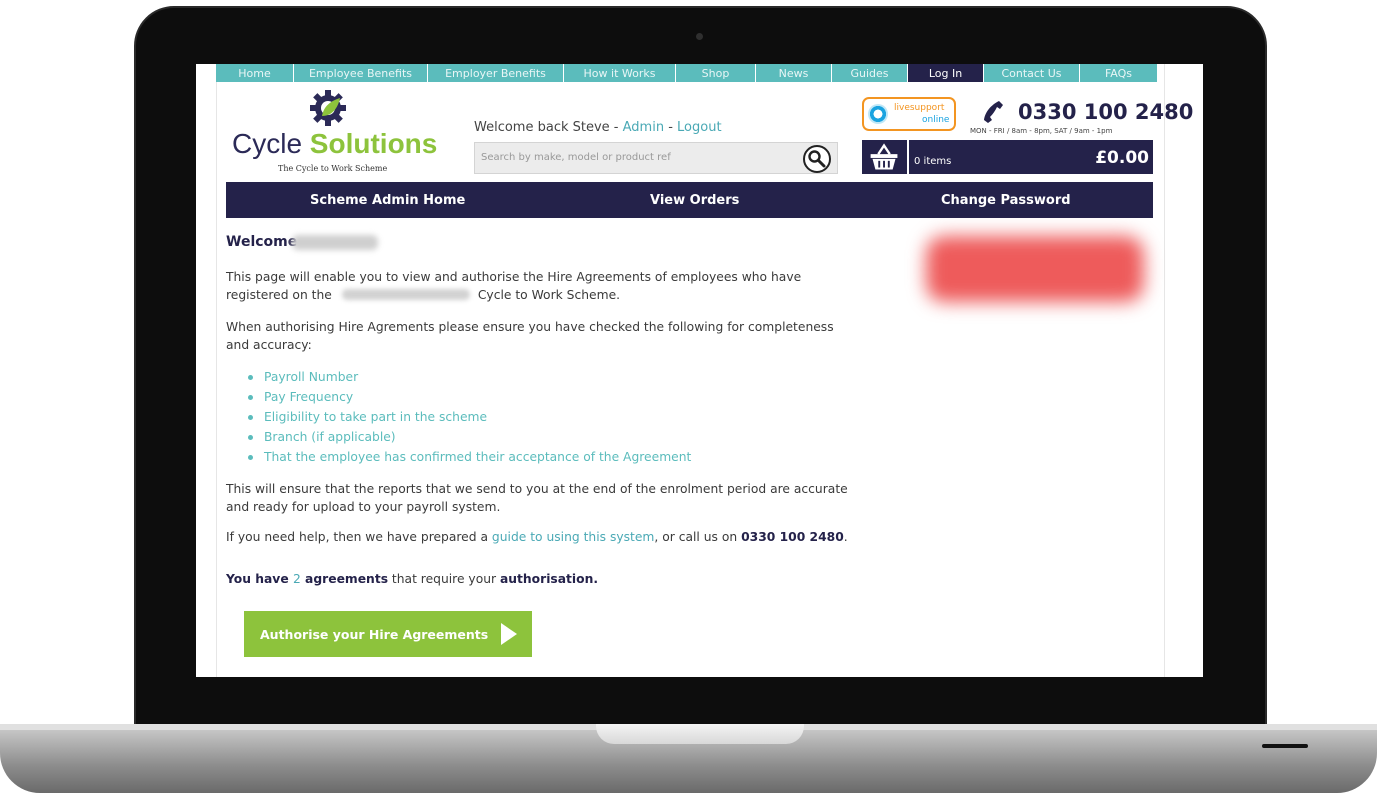 Image resolution: width=1377 pixels, height=793 pixels. Describe the element at coordinates (1035, 269) in the screenshot. I see `redacted-banner` at that location.